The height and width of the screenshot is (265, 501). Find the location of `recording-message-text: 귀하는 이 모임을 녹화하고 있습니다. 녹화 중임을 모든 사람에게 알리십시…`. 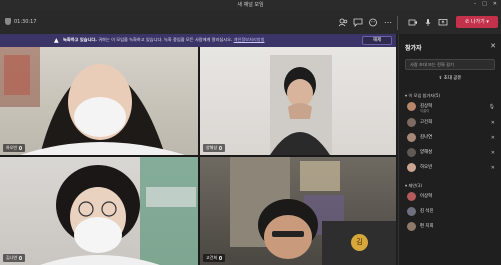

recording-message-text: 귀하는 이 모임을 녹화하고 있습니다. 녹화 중임을 모든 사람에게 알리십시… is located at coordinates (165, 39).